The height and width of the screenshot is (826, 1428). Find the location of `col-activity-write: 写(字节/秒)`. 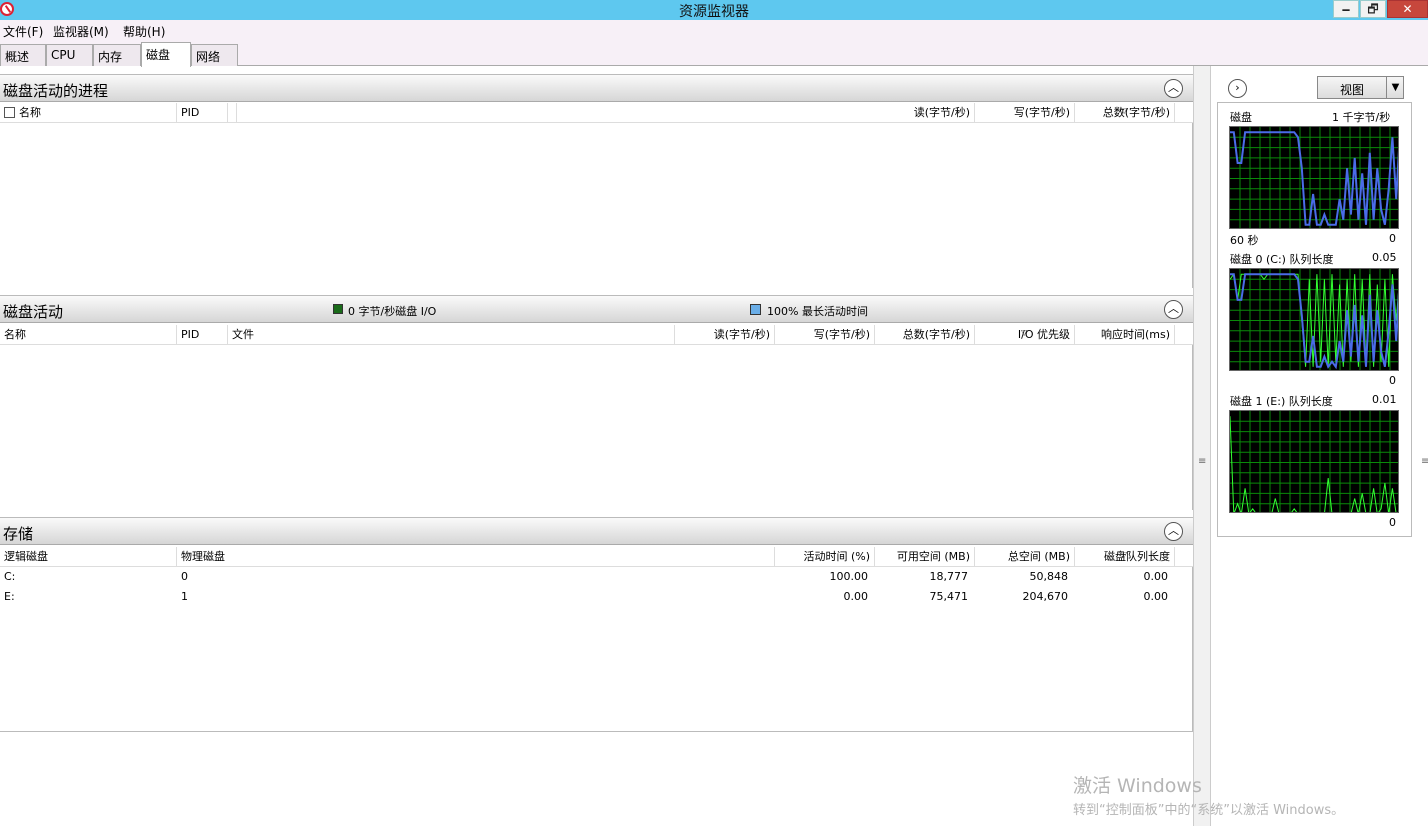

col-activity-write: 写(字节/秒) is located at coordinates (825, 335).